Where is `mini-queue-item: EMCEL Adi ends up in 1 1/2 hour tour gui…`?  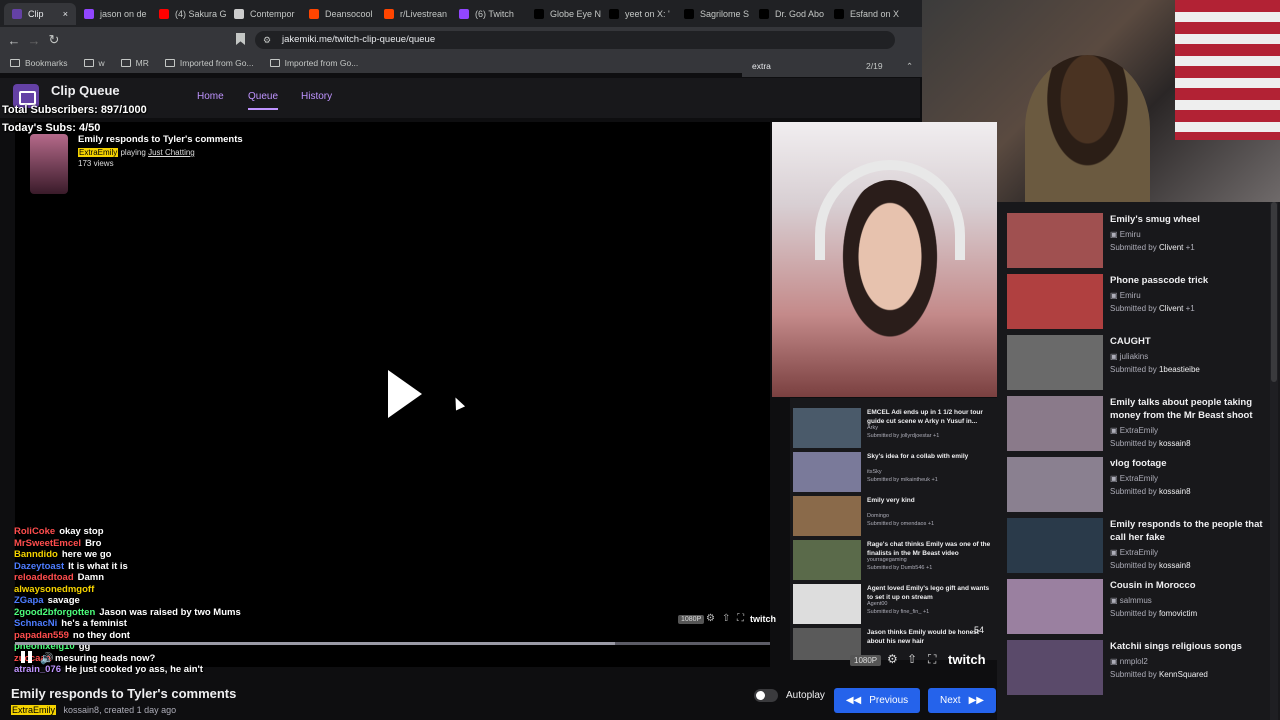 mini-queue-item: EMCEL Adi ends up in 1 1/2 hour tour gui… is located at coordinates (895, 430).